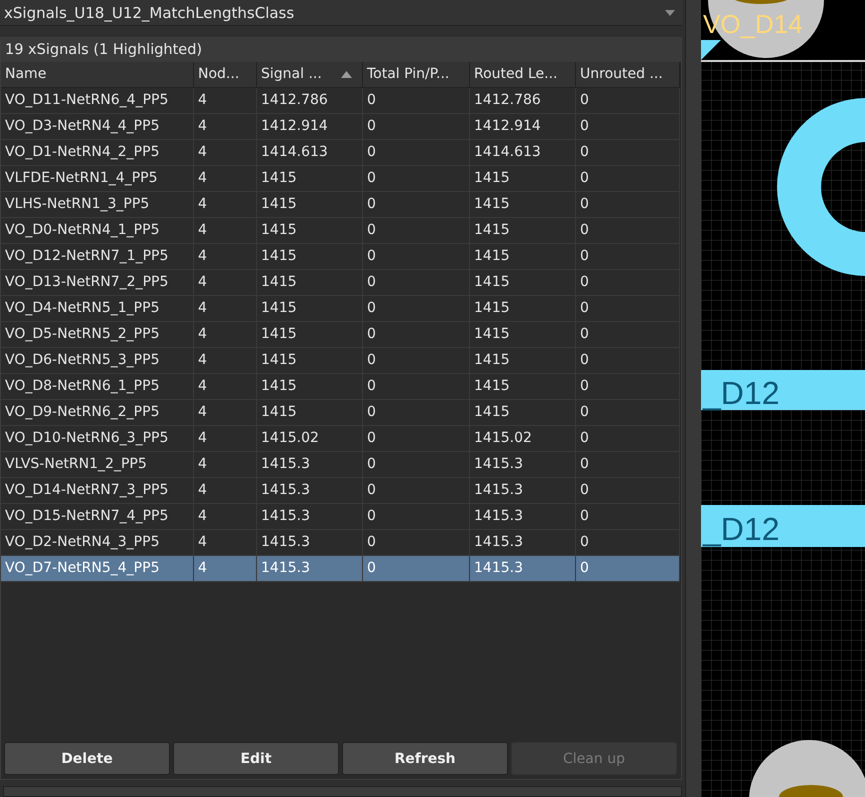 The height and width of the screenshot is (797, 865). What do you see at coordinates (97, 439) in the screenshot?
I see `table-cell: VO_D10-NetRN6_3_PP5` at bounding box center [97, 439].